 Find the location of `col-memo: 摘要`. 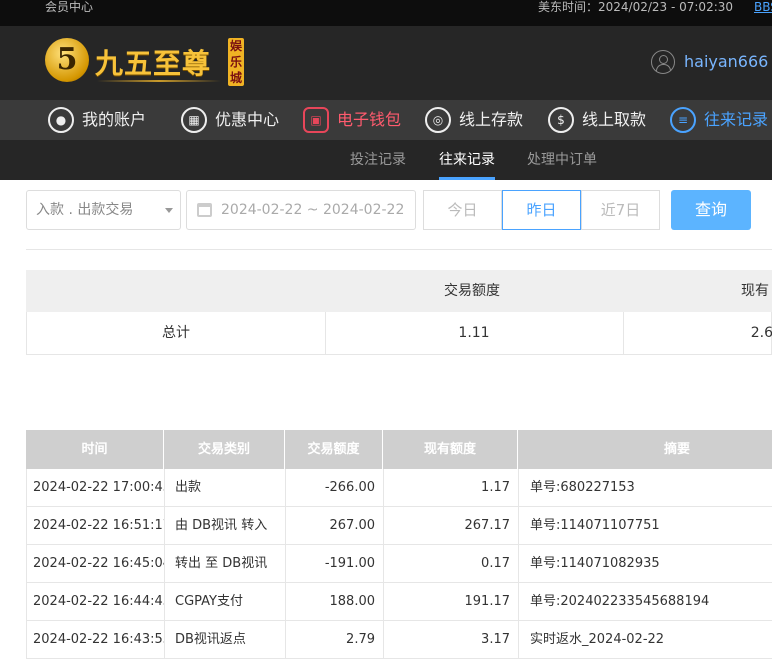

col-memo: 摘要 is located at coordinates (676, 449).